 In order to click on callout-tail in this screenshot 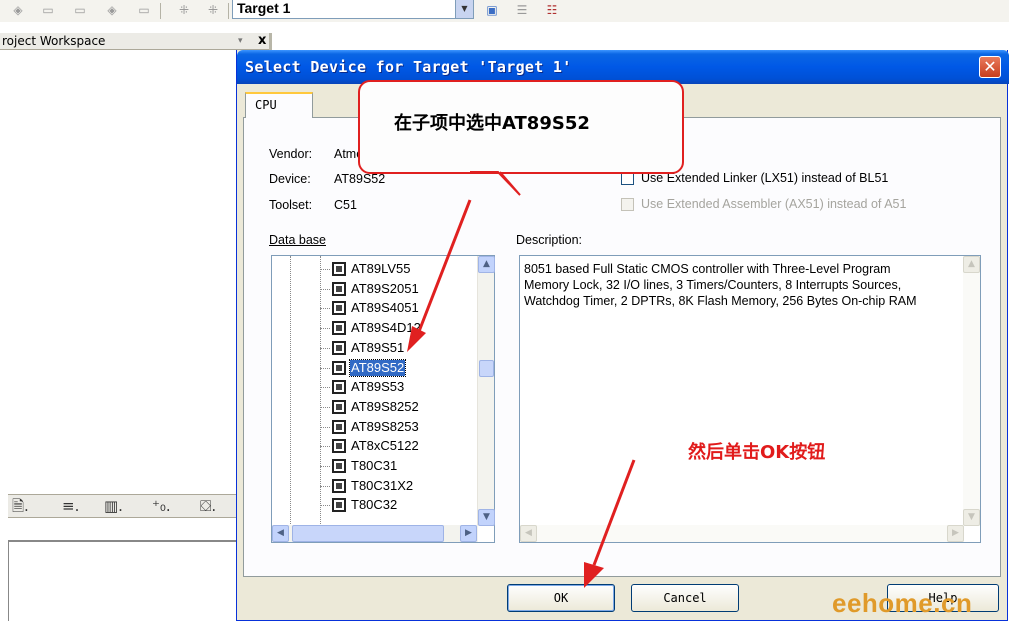, I will do `click(495, 183)`.